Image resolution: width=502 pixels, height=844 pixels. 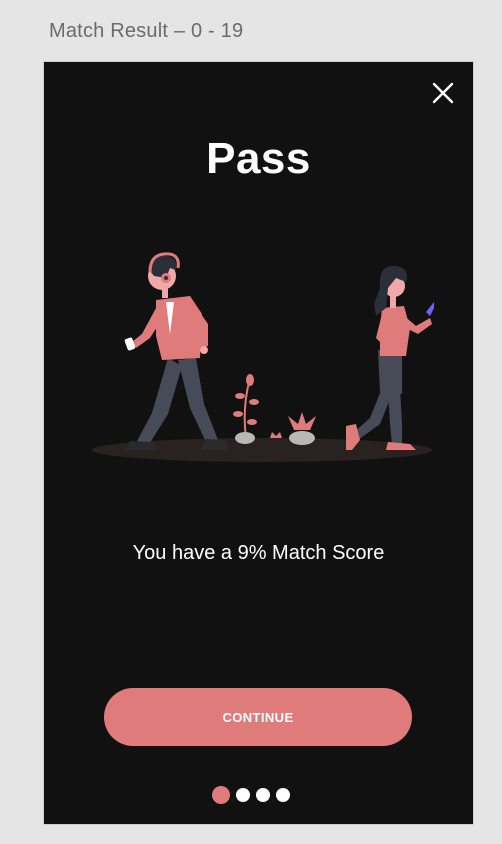 I want to click on match-score-text: You have a 9% Match Score, so click(x=258, y=553).